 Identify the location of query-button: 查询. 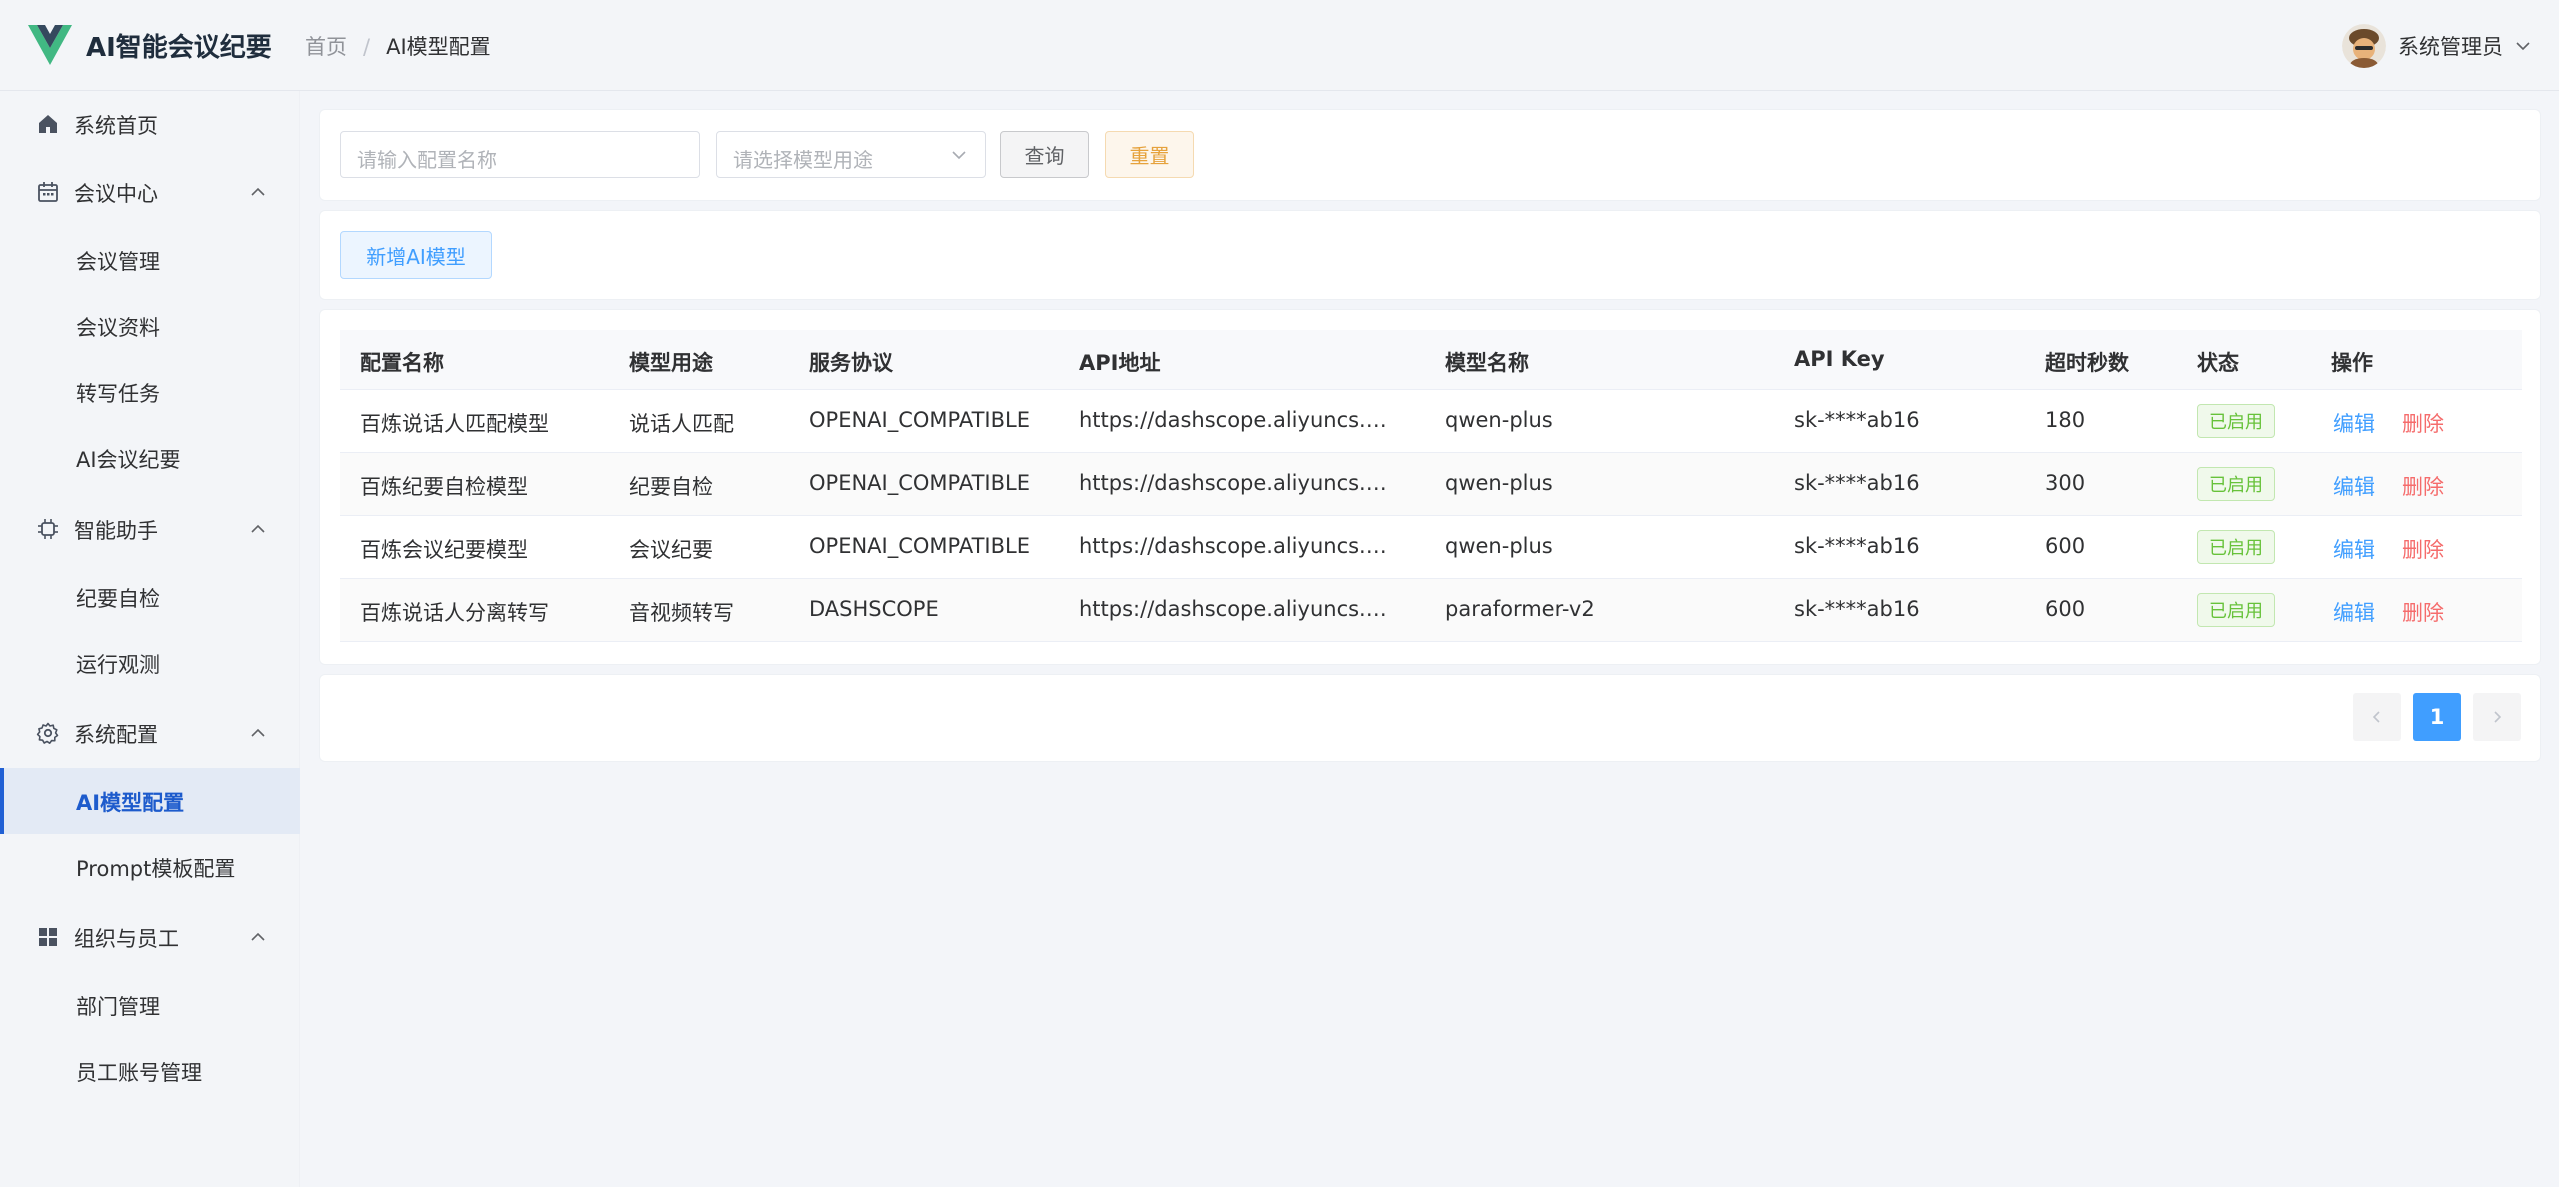
(1044, 154).